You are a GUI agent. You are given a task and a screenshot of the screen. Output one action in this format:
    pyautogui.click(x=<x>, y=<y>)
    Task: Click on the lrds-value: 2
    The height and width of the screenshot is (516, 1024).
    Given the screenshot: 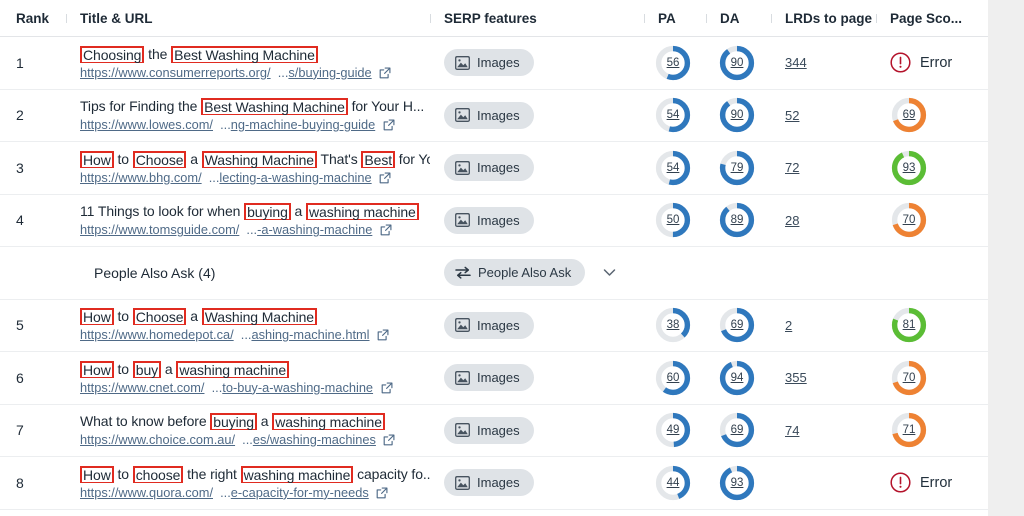 What is the action you would take?
    pyautogui.click(x=788, y=325)
    